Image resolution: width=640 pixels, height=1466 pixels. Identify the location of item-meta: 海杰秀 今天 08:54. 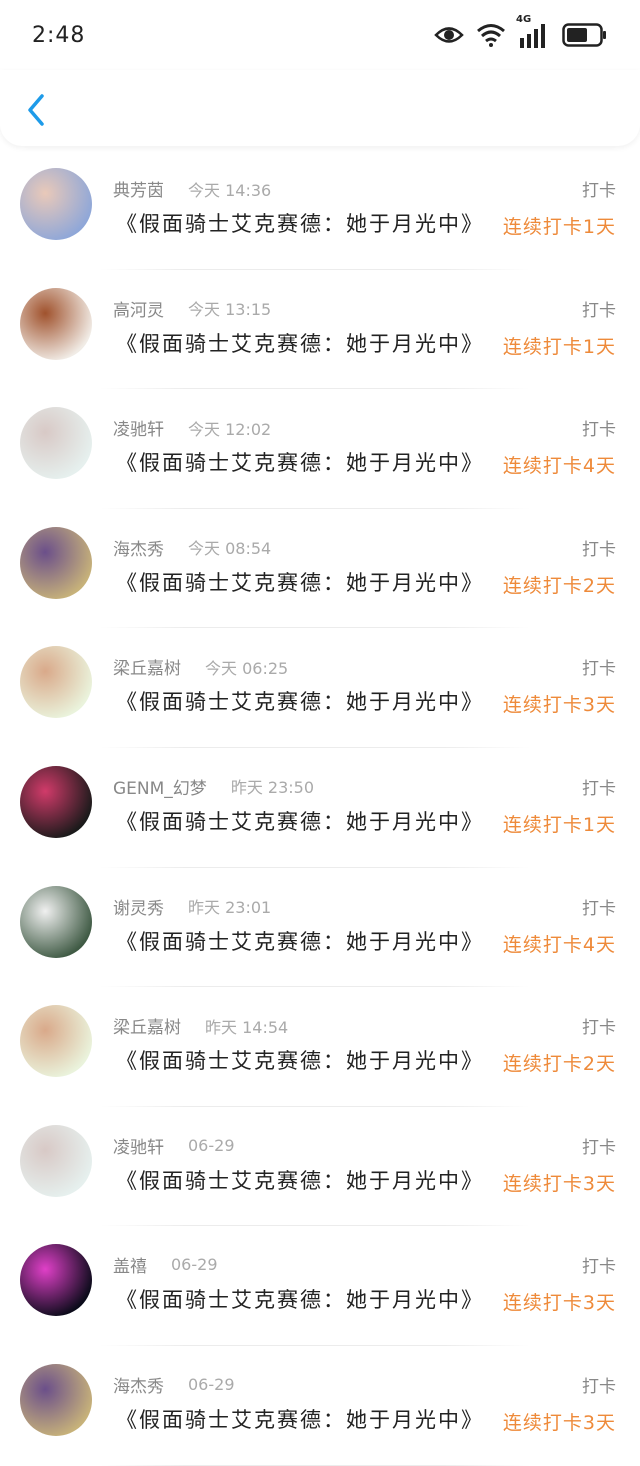
(192, 547).